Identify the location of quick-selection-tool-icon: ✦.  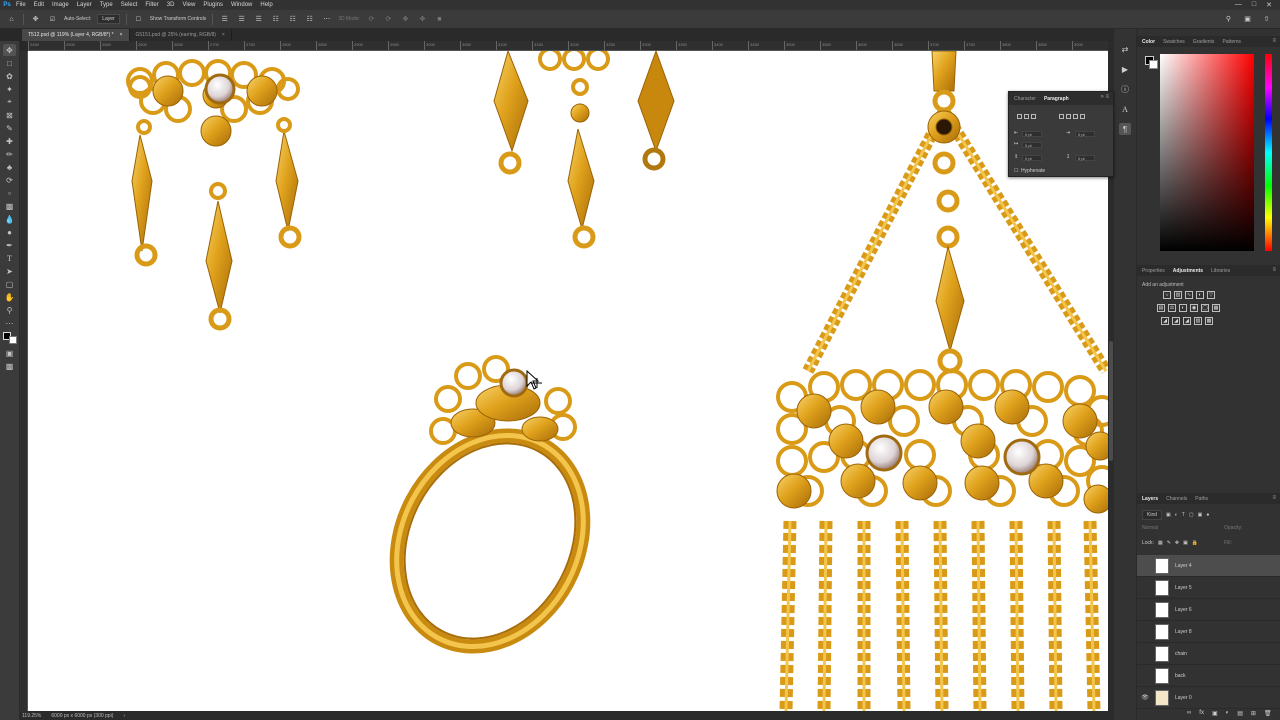
(9, 89).